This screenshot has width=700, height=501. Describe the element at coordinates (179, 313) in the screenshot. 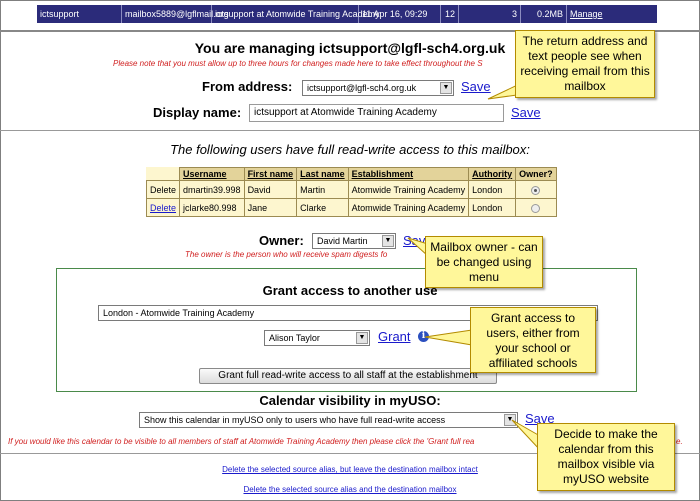

I see `establishment-value: London - Atomwide Training Academy` at that location.